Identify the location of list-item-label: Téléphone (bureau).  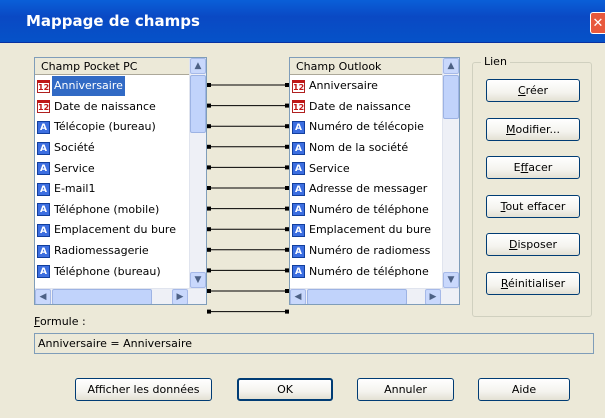
(107, 271).